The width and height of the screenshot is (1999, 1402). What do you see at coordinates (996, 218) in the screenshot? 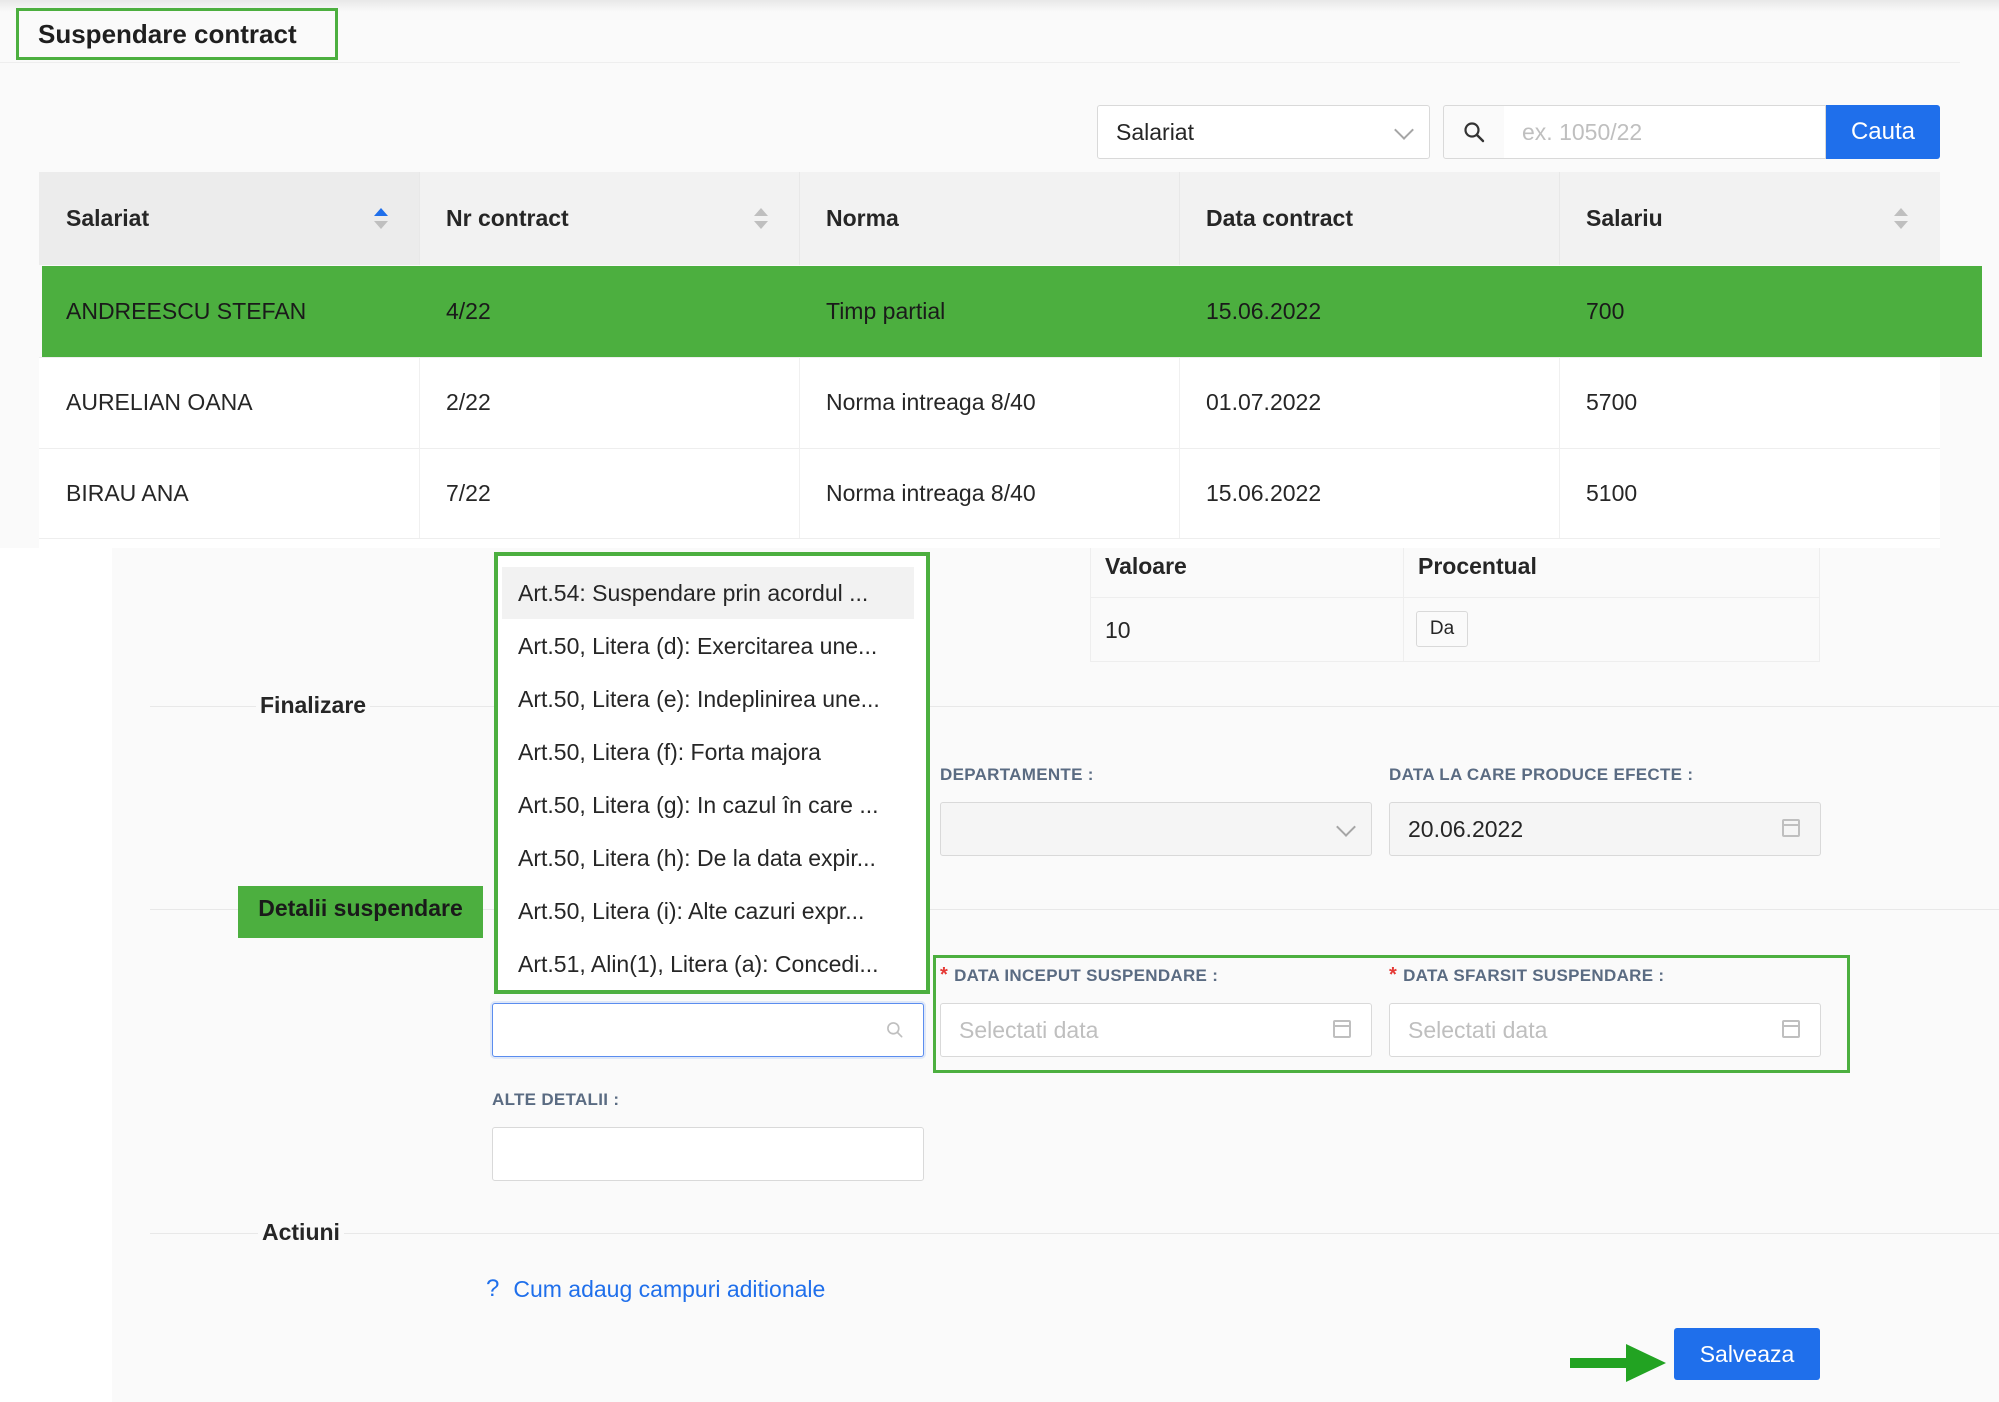
I see `column-header-norma: Norma` at bounding box center [996, 218].